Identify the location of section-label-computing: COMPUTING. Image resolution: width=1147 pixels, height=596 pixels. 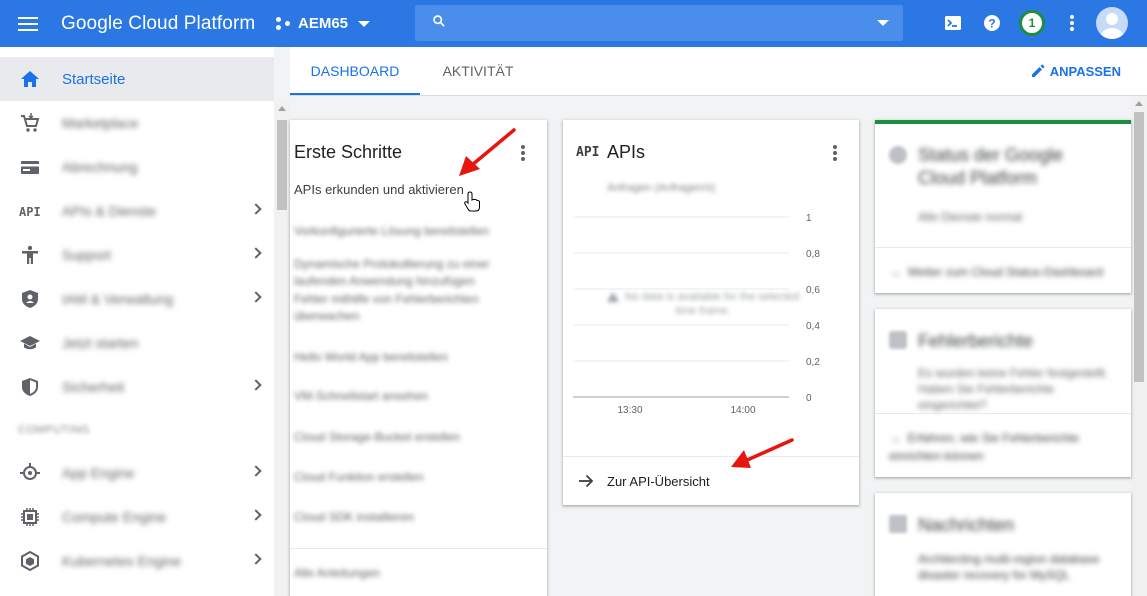
(54, 430).